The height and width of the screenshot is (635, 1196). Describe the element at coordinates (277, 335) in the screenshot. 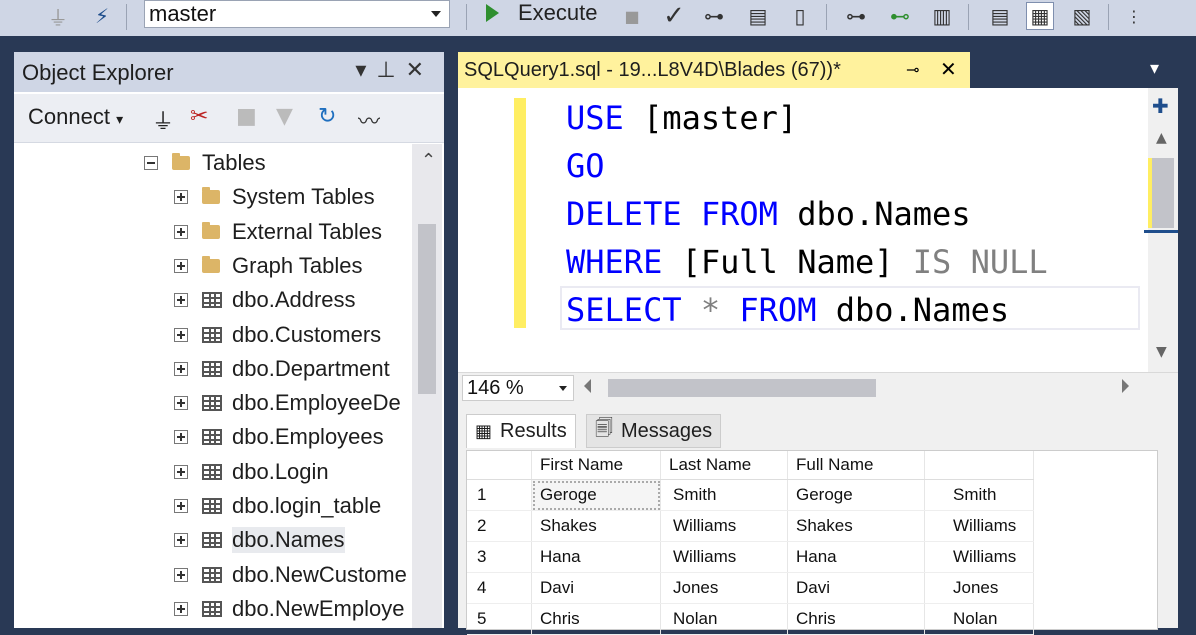

I see `tree-node: dbo.Customers` at that location.